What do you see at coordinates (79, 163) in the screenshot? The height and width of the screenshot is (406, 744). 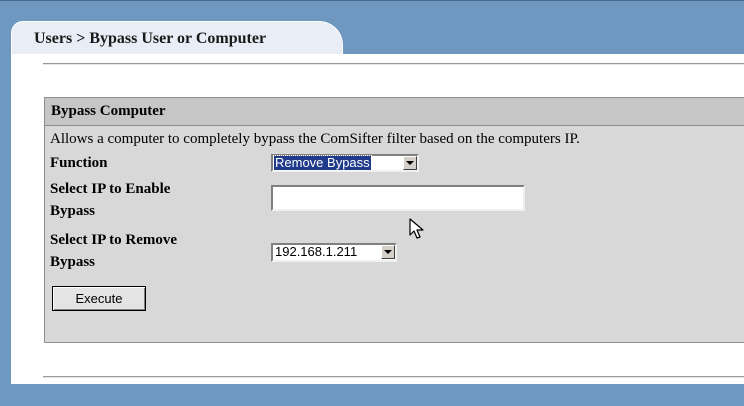 I see `function-label: Function` at bounding box center [79, 163].